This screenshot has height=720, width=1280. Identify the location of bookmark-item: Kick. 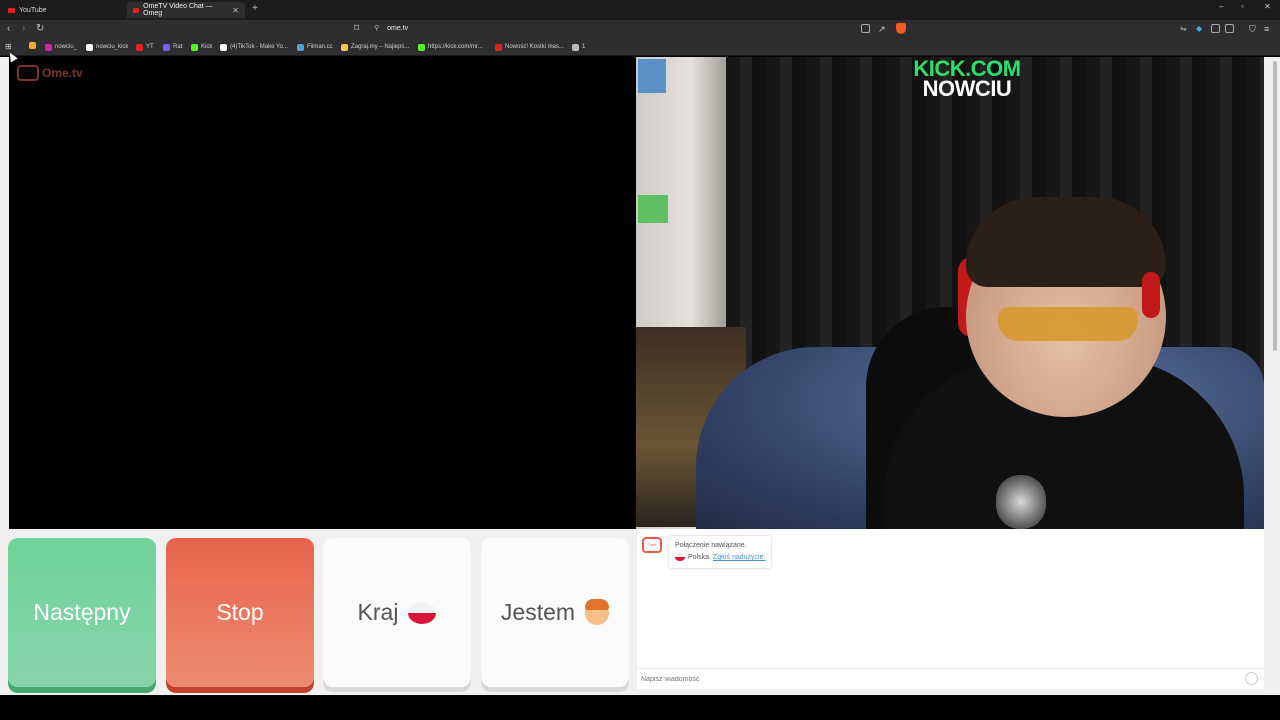
(201, 47).